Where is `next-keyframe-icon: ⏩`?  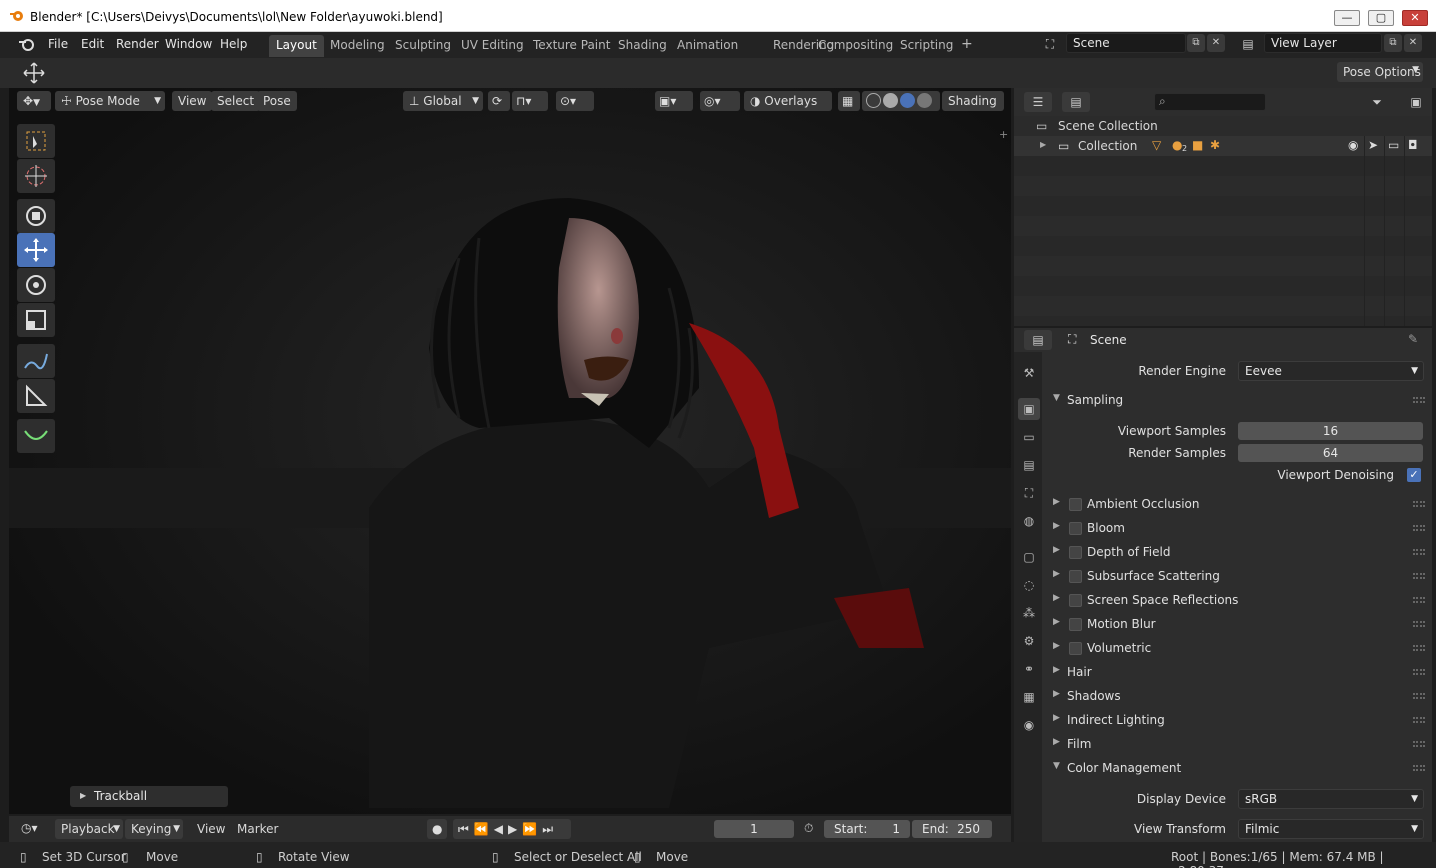
next-keyframe-icon: ⏩ is located at coordinates (532, 829).